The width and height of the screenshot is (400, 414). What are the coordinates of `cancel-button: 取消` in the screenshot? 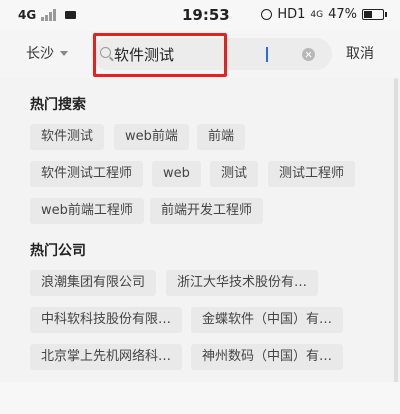 It's located at (360, 53).